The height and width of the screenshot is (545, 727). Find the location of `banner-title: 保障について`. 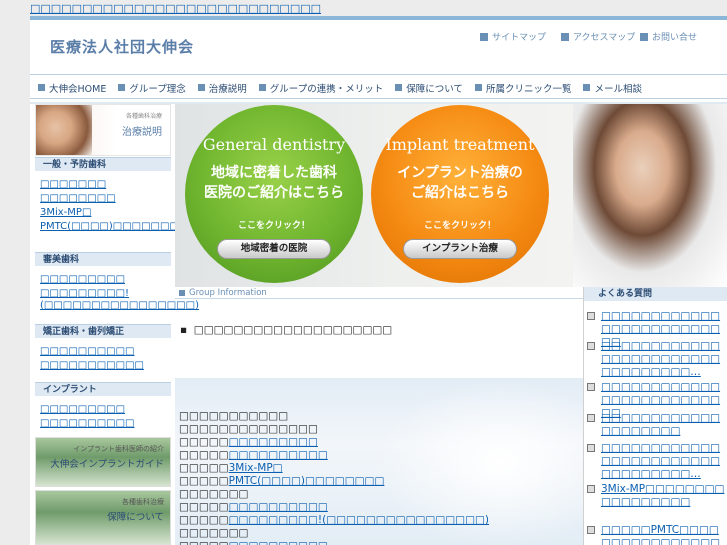

banner-title: 保障について is located at coordinates (135, 517).